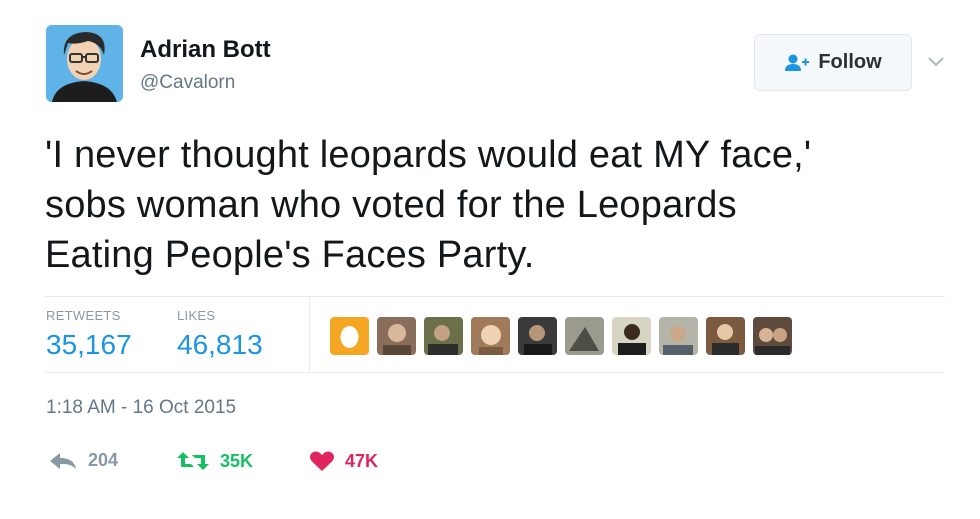 This screenshot has height=519, width=980. Describe the element at coordinates (214, 461) in the screenshot. I see `retweet-button: 35K` at that location.